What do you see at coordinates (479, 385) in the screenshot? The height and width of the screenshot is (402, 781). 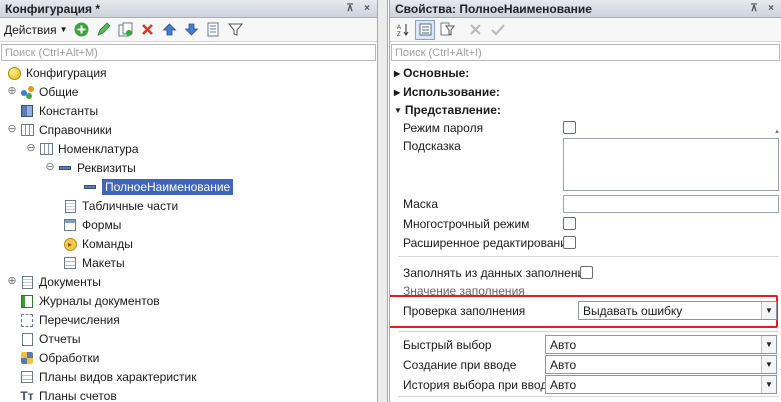 I see `choice-history-label: История выбора при вводе` at bounding box center [479, 385].